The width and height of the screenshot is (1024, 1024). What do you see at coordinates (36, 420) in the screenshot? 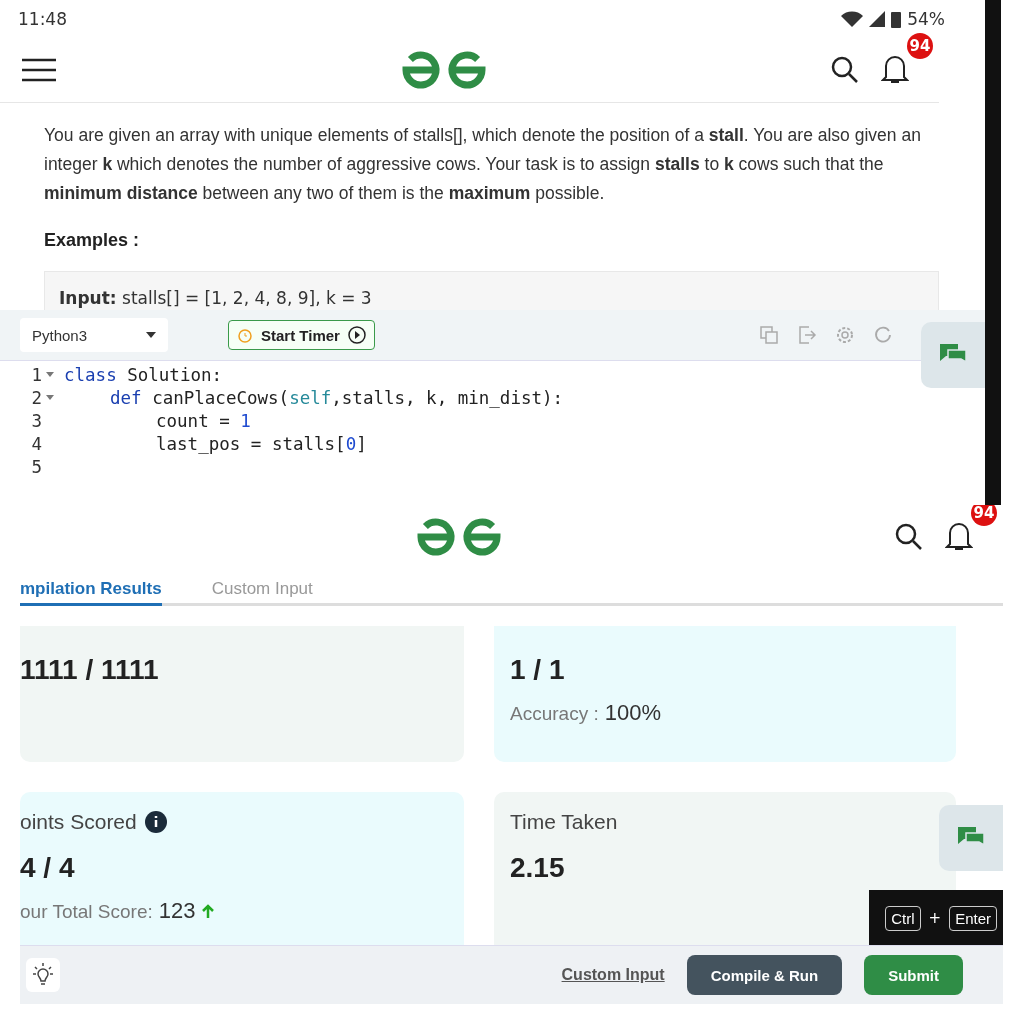
I see `line-number: 3` at bounding box center [36, 420].